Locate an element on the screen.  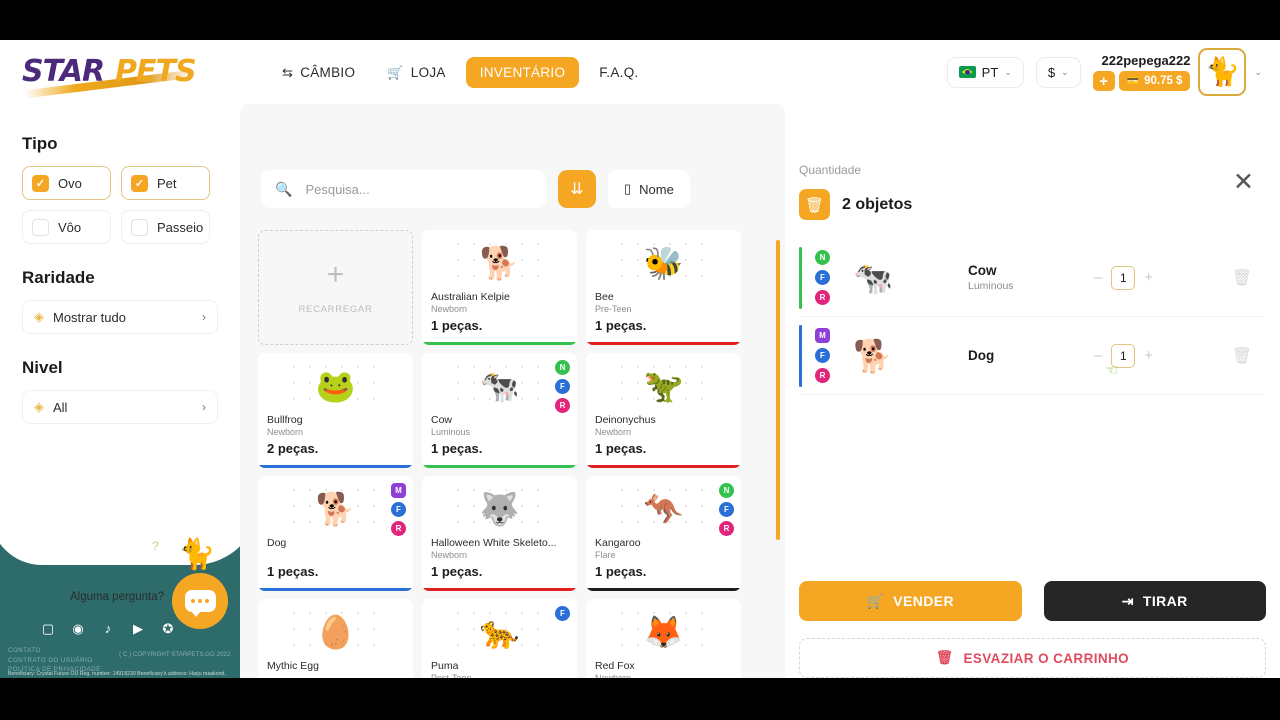
inventory-card: 🐝 Bee Pre-Teen 1 peças. is located at coordinates (663, 287).